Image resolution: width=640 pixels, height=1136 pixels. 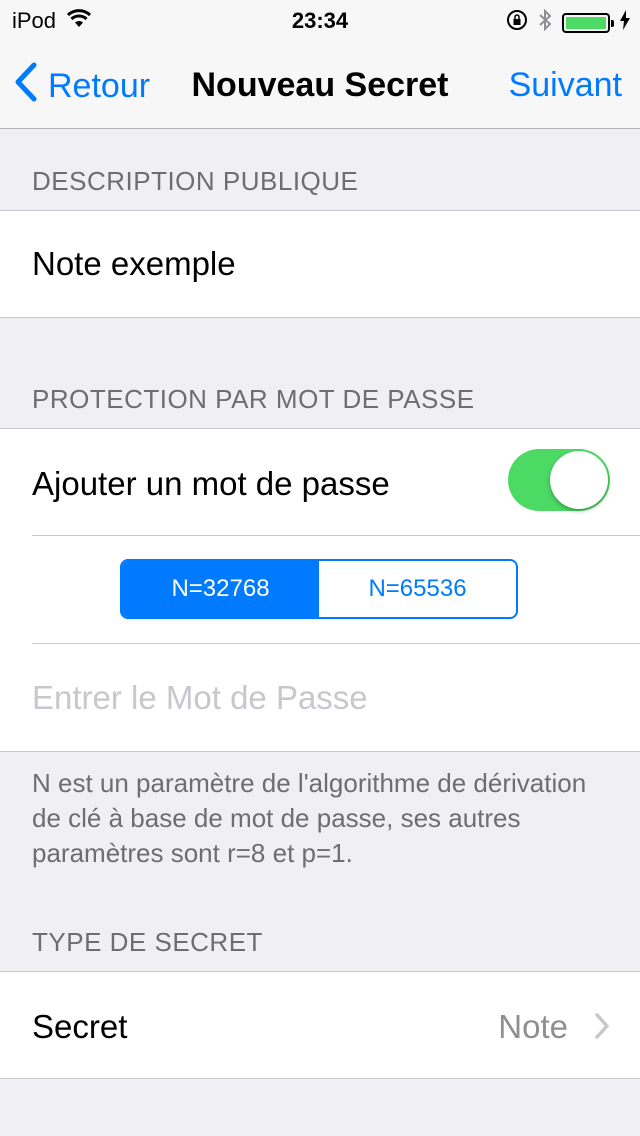 What do you see at coordinates (579, 480) in the screenshot?
I see `toggle-knob` at bounding box center [579, 480].